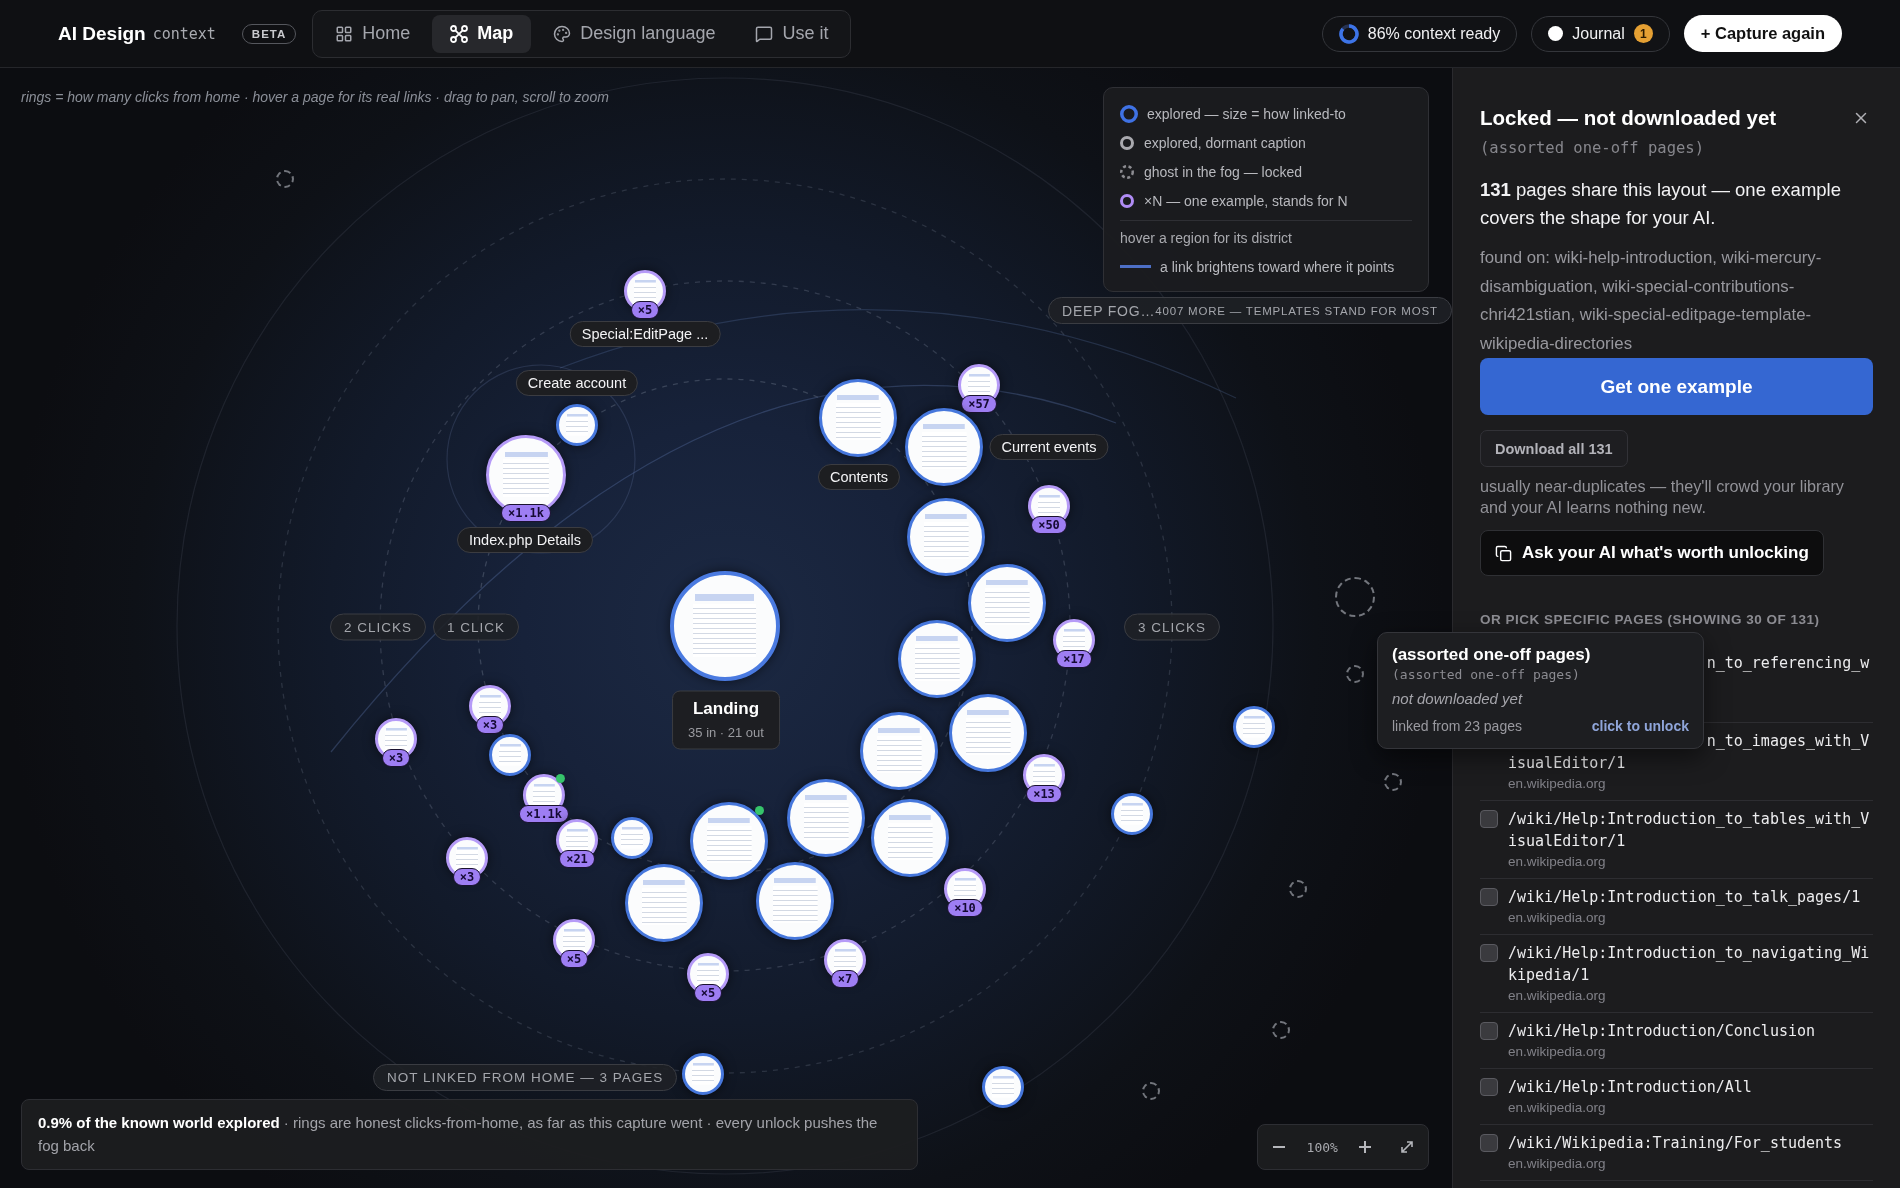  What do you see at coordinates (1592, 148) in the screenshot?
I see `panel-subtitle: (assorted one-off pages)` at bounding box center [1592, 148].